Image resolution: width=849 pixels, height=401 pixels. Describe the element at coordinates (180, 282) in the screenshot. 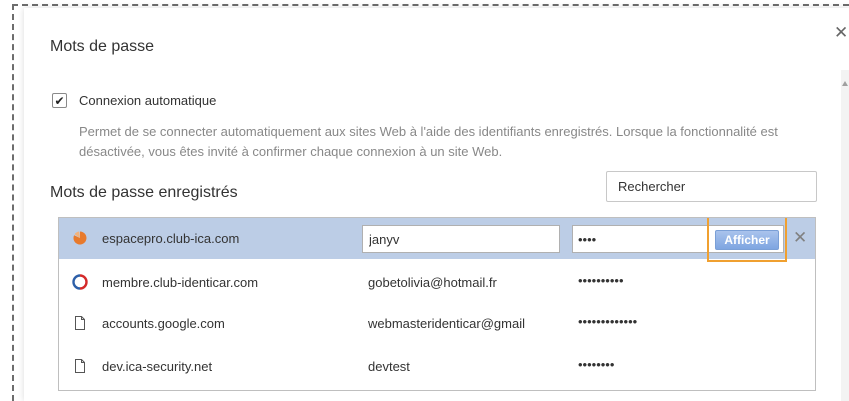

I see `site-name: membre.club-identicar.com` at that location.